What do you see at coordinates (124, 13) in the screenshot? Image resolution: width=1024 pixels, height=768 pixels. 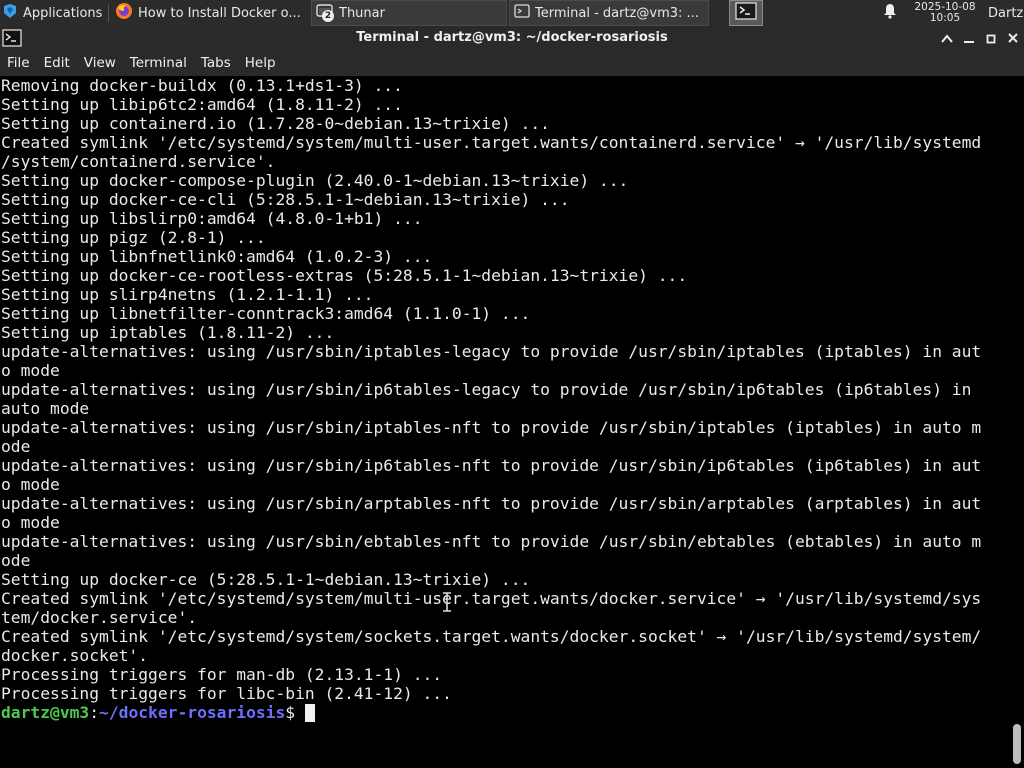 I see `firefox-icon` at bounding box center [124, 13].